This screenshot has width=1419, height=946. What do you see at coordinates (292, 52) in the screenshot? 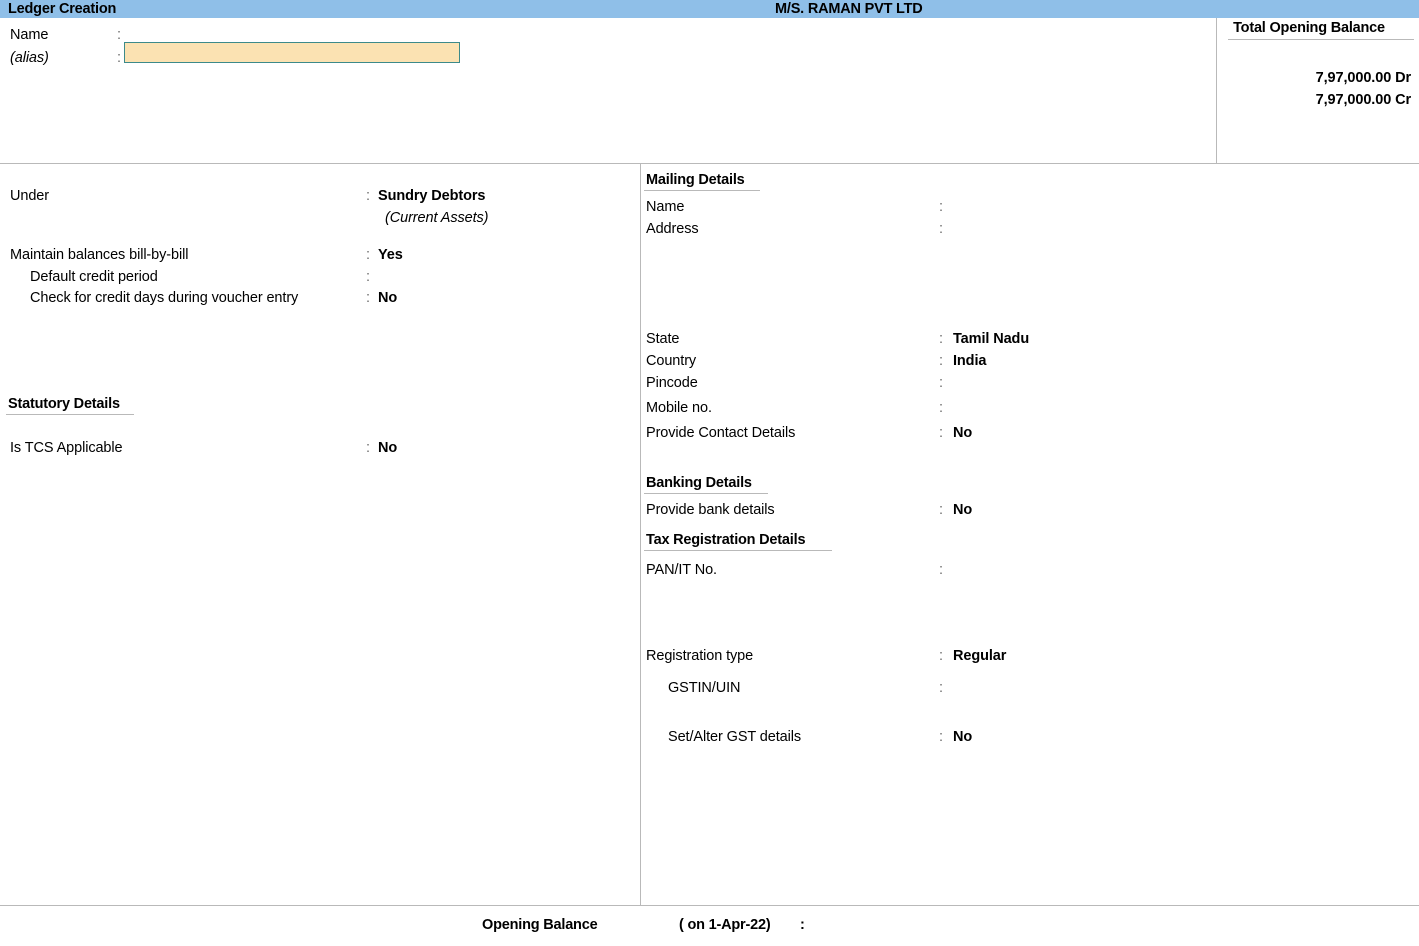
I see `name-input` at bounding box center [292, 52].